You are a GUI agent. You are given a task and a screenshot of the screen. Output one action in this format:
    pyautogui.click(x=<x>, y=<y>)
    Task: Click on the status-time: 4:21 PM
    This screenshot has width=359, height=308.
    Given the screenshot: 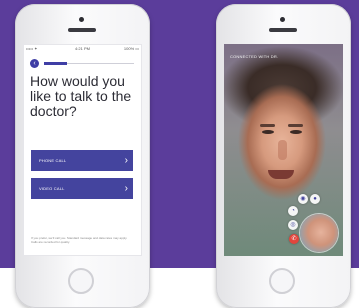 What is the action you would take?
    pyautogui.click(x=82, y=48)
    